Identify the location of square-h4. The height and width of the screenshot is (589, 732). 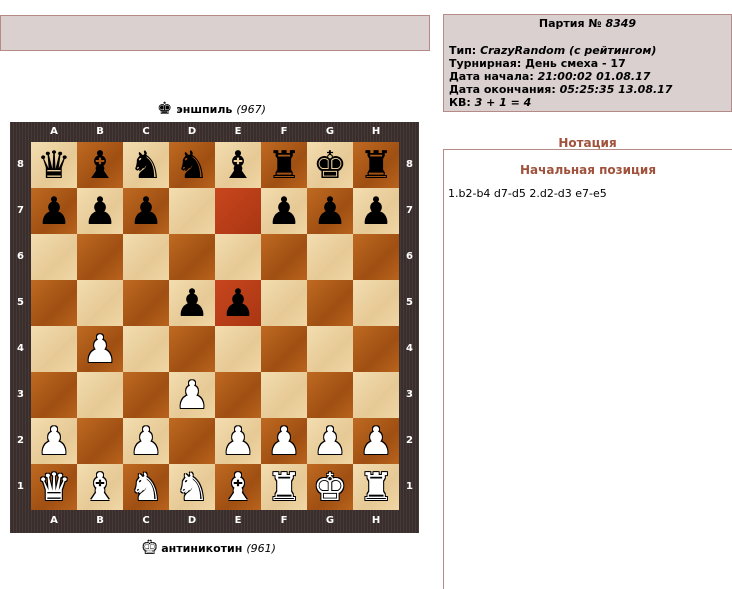
(376, 349).